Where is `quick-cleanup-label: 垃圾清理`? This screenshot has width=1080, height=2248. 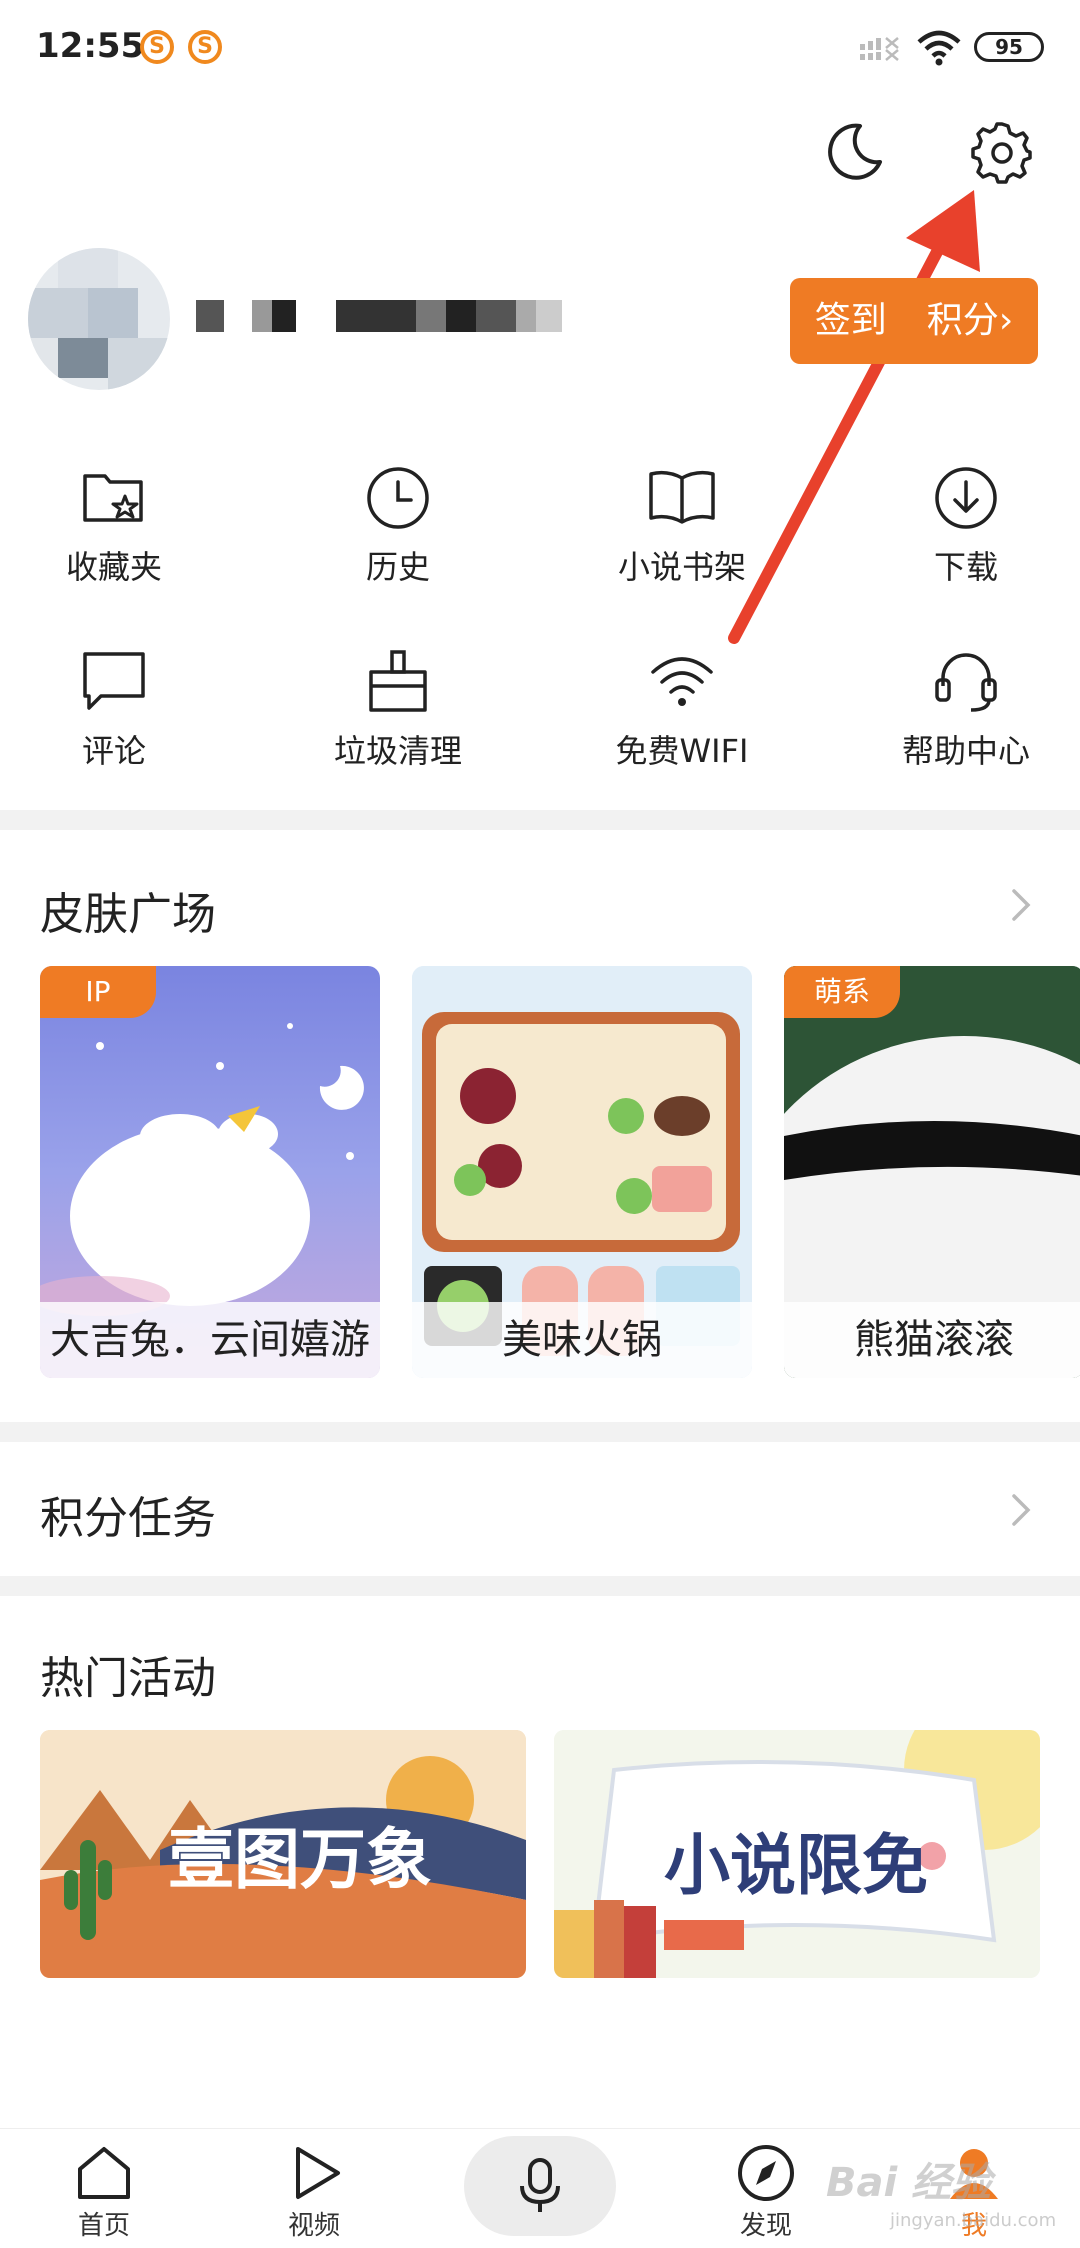
quick-cleanup-label: 垃圾清理 is located at coordinates (397, 751).